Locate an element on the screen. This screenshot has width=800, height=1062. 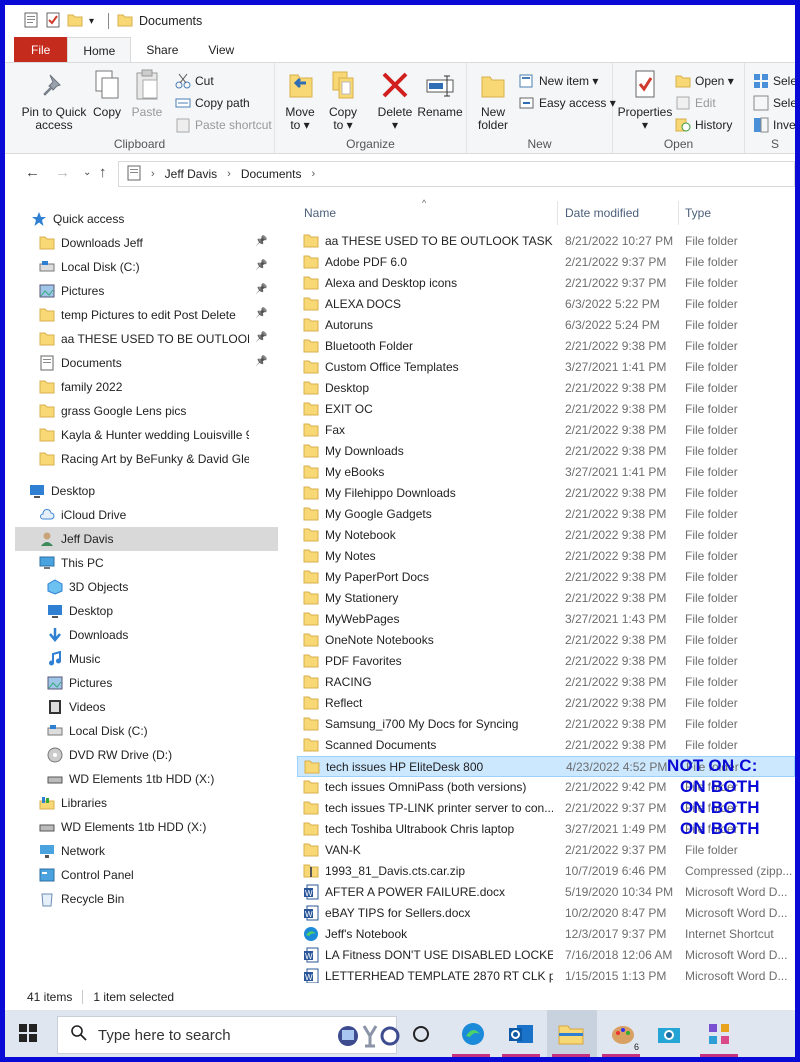
nav-pc-item: Local Disk (C:) is located at coordinates (148, 731).